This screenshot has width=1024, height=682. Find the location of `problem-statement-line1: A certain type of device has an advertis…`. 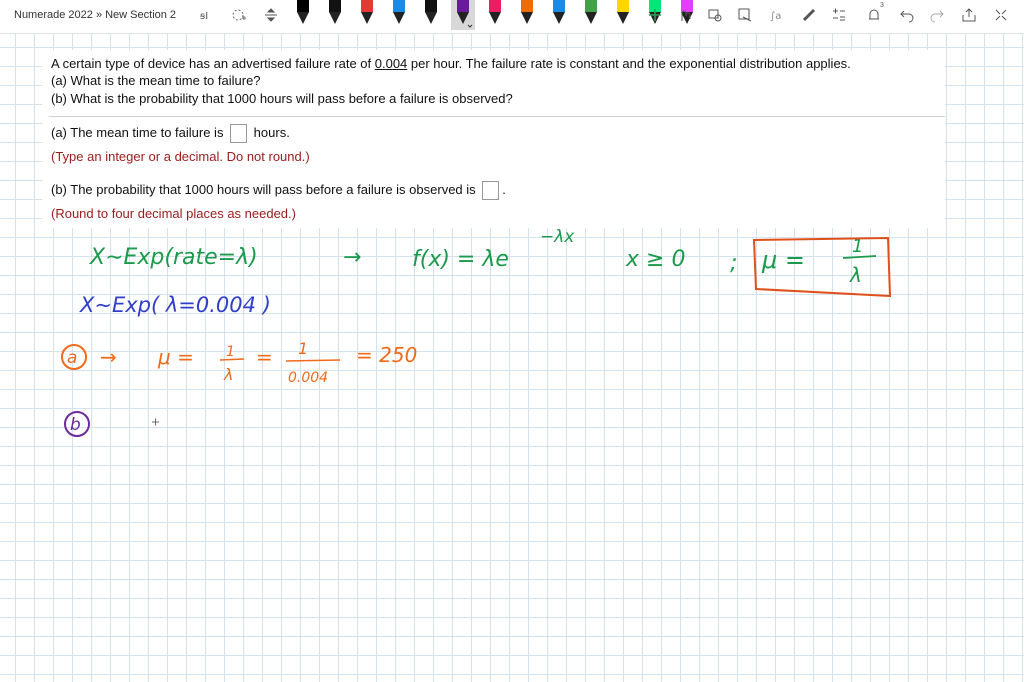

problem-statement-line1: A certain type of device has an advertis… is located at coordinates (451, 63).